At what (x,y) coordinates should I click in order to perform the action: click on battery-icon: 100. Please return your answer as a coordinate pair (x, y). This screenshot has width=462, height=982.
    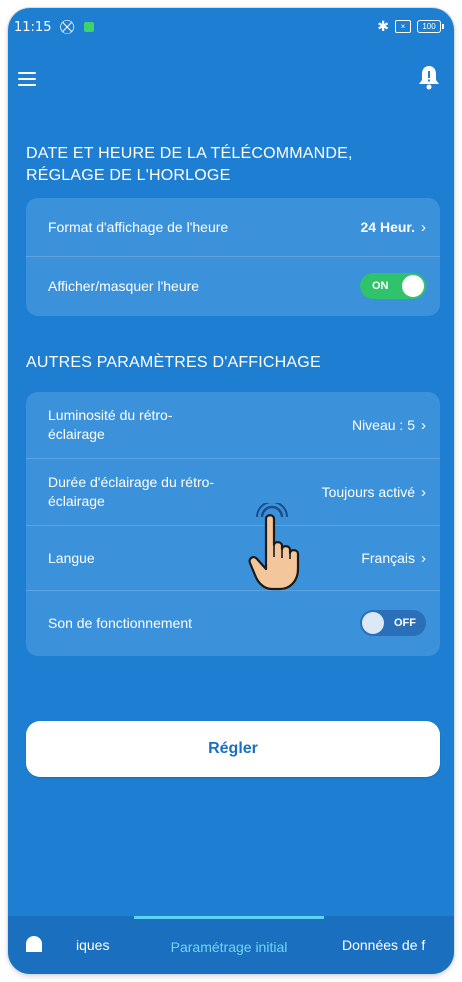
    Looking at the image, I should click on (430, 26).